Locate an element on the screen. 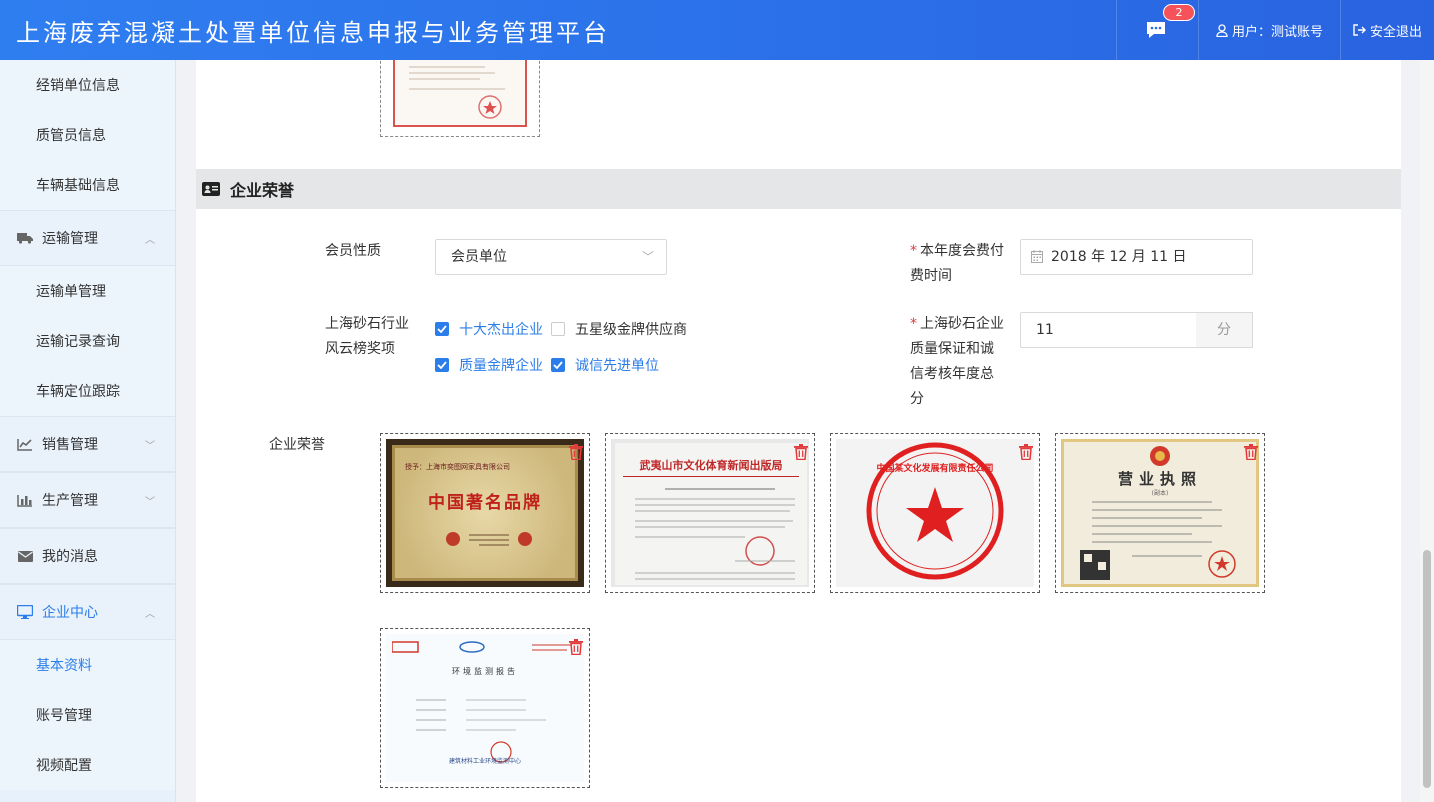 The width and height of the screenshot is (1434, 802). user-label: 用户：测试账号 is located at coordinates (1277, 32).